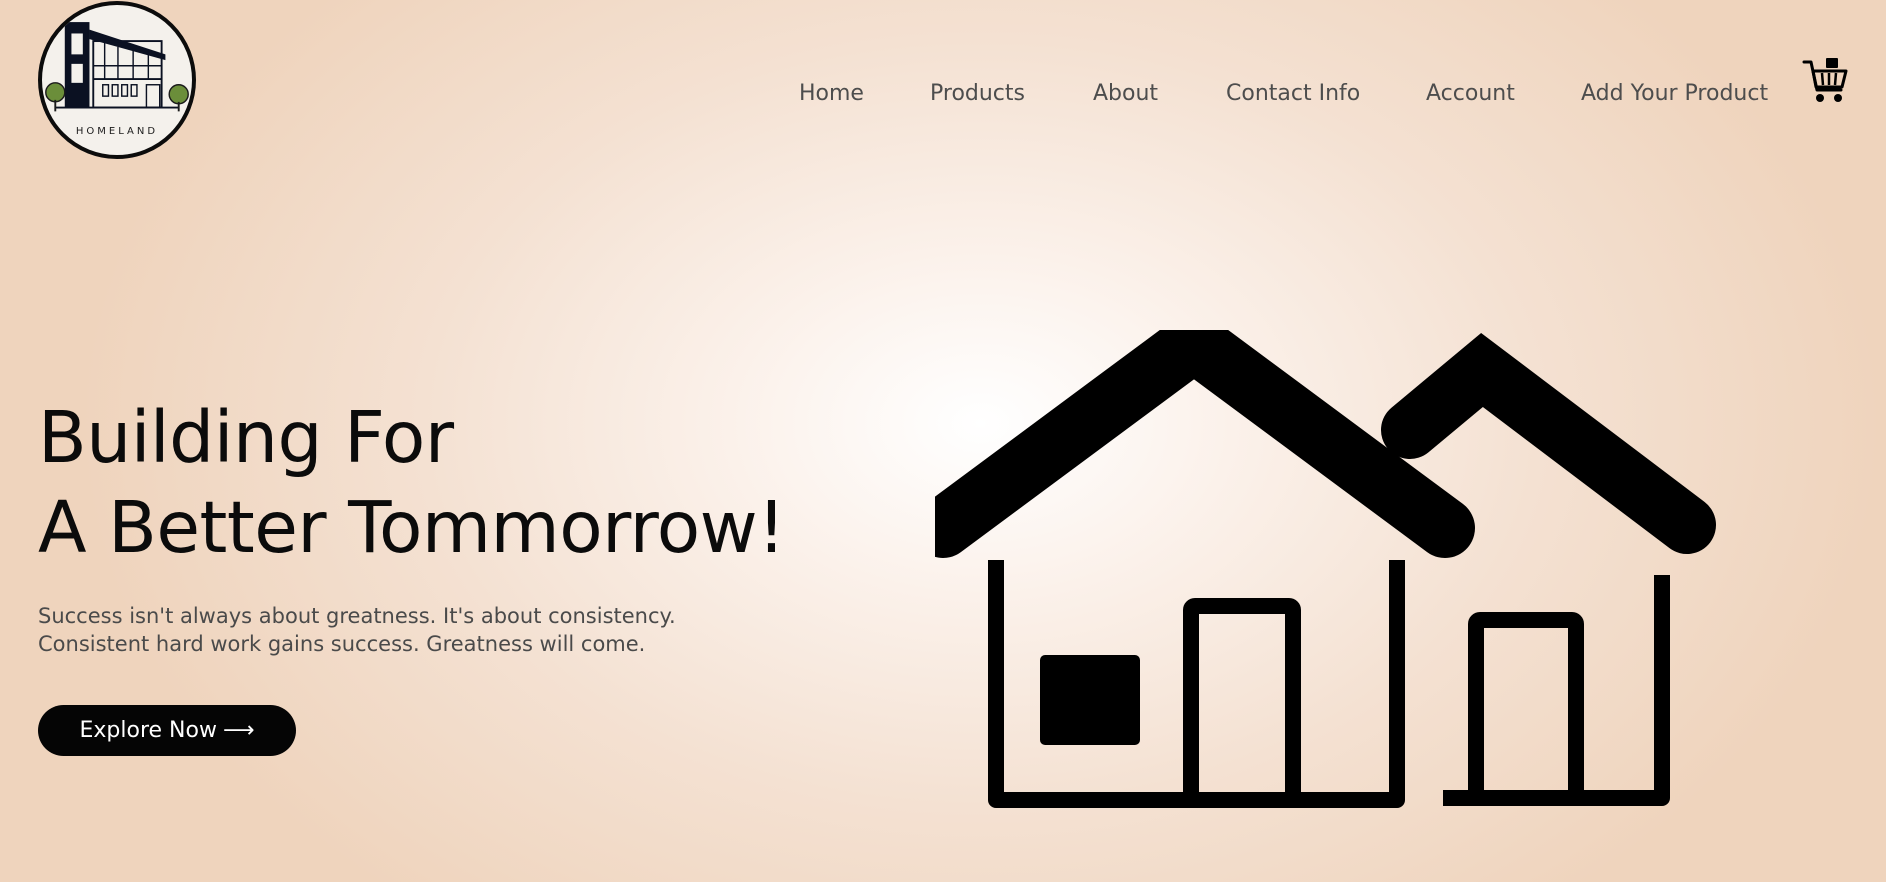 The width and height of the screenshot is (1886, 882). I want to click on arrow-right-icon: ⟶, so click(238, 730).